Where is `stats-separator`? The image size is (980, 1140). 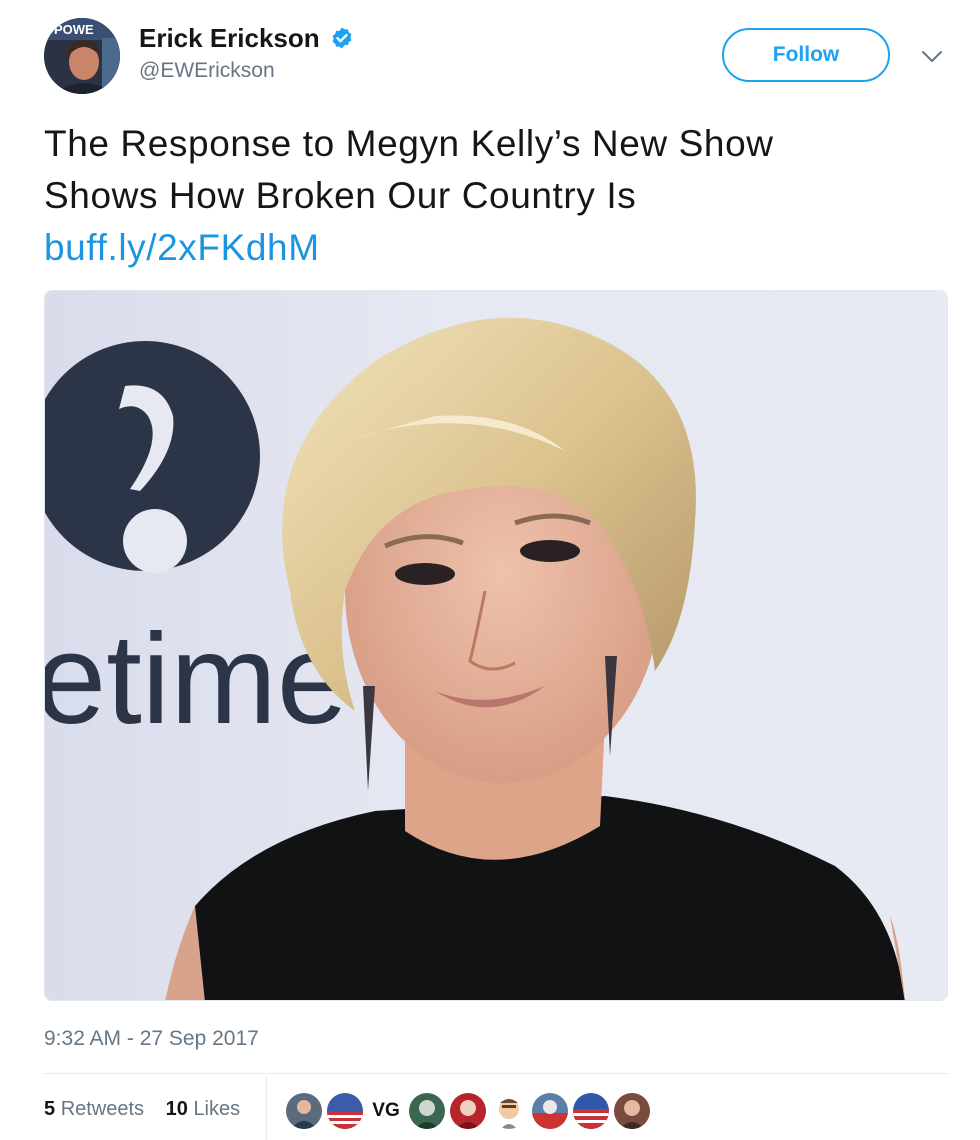
stats-separator is located at coordinates (266, 1108).